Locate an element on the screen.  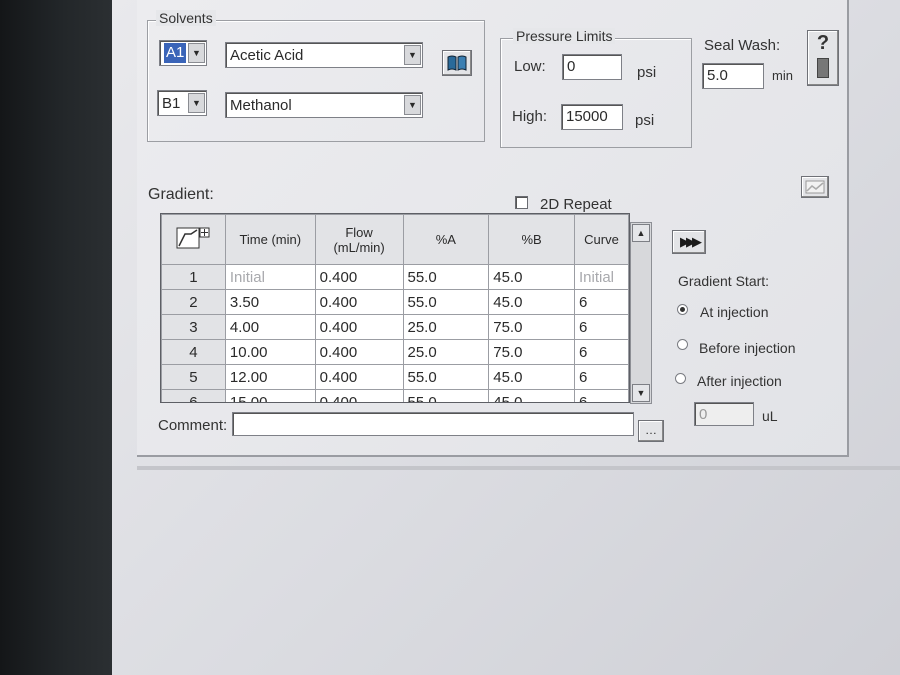
gradient-title: Gradient: is located at coordinates (181, 194).